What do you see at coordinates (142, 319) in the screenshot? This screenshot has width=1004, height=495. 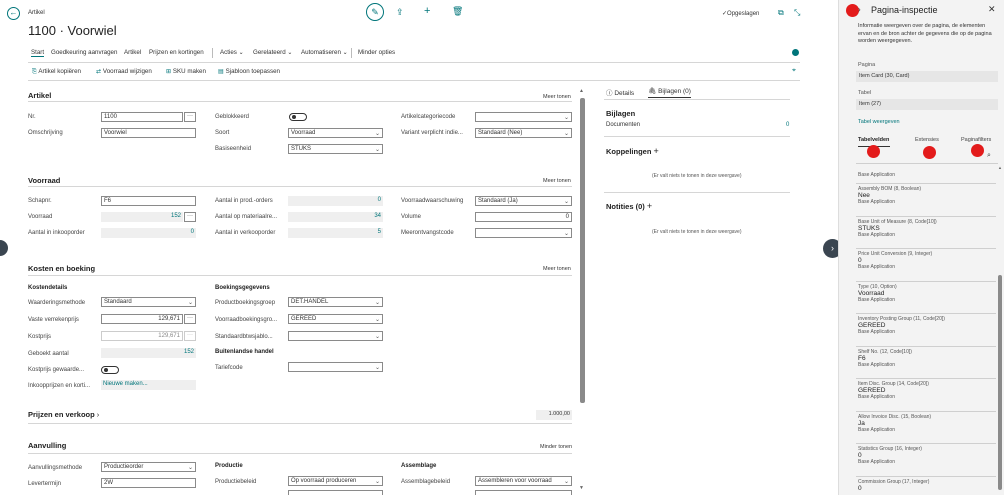 I see `vaste-field: 129,671` at bounding box center [142, 319].